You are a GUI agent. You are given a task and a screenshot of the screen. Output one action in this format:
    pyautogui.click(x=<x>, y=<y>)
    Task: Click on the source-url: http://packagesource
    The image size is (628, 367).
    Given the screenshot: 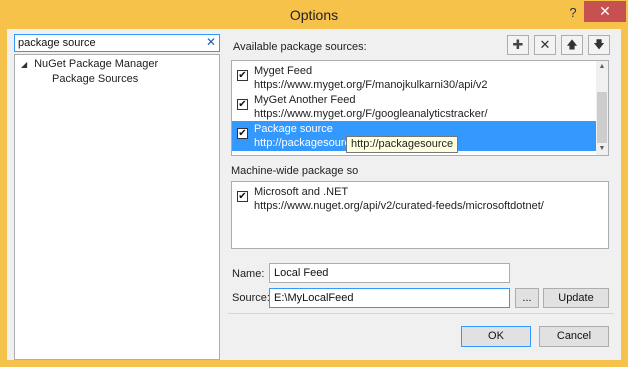 What is the action you would take?
    pyautogui.click(x=305, y=143)
    